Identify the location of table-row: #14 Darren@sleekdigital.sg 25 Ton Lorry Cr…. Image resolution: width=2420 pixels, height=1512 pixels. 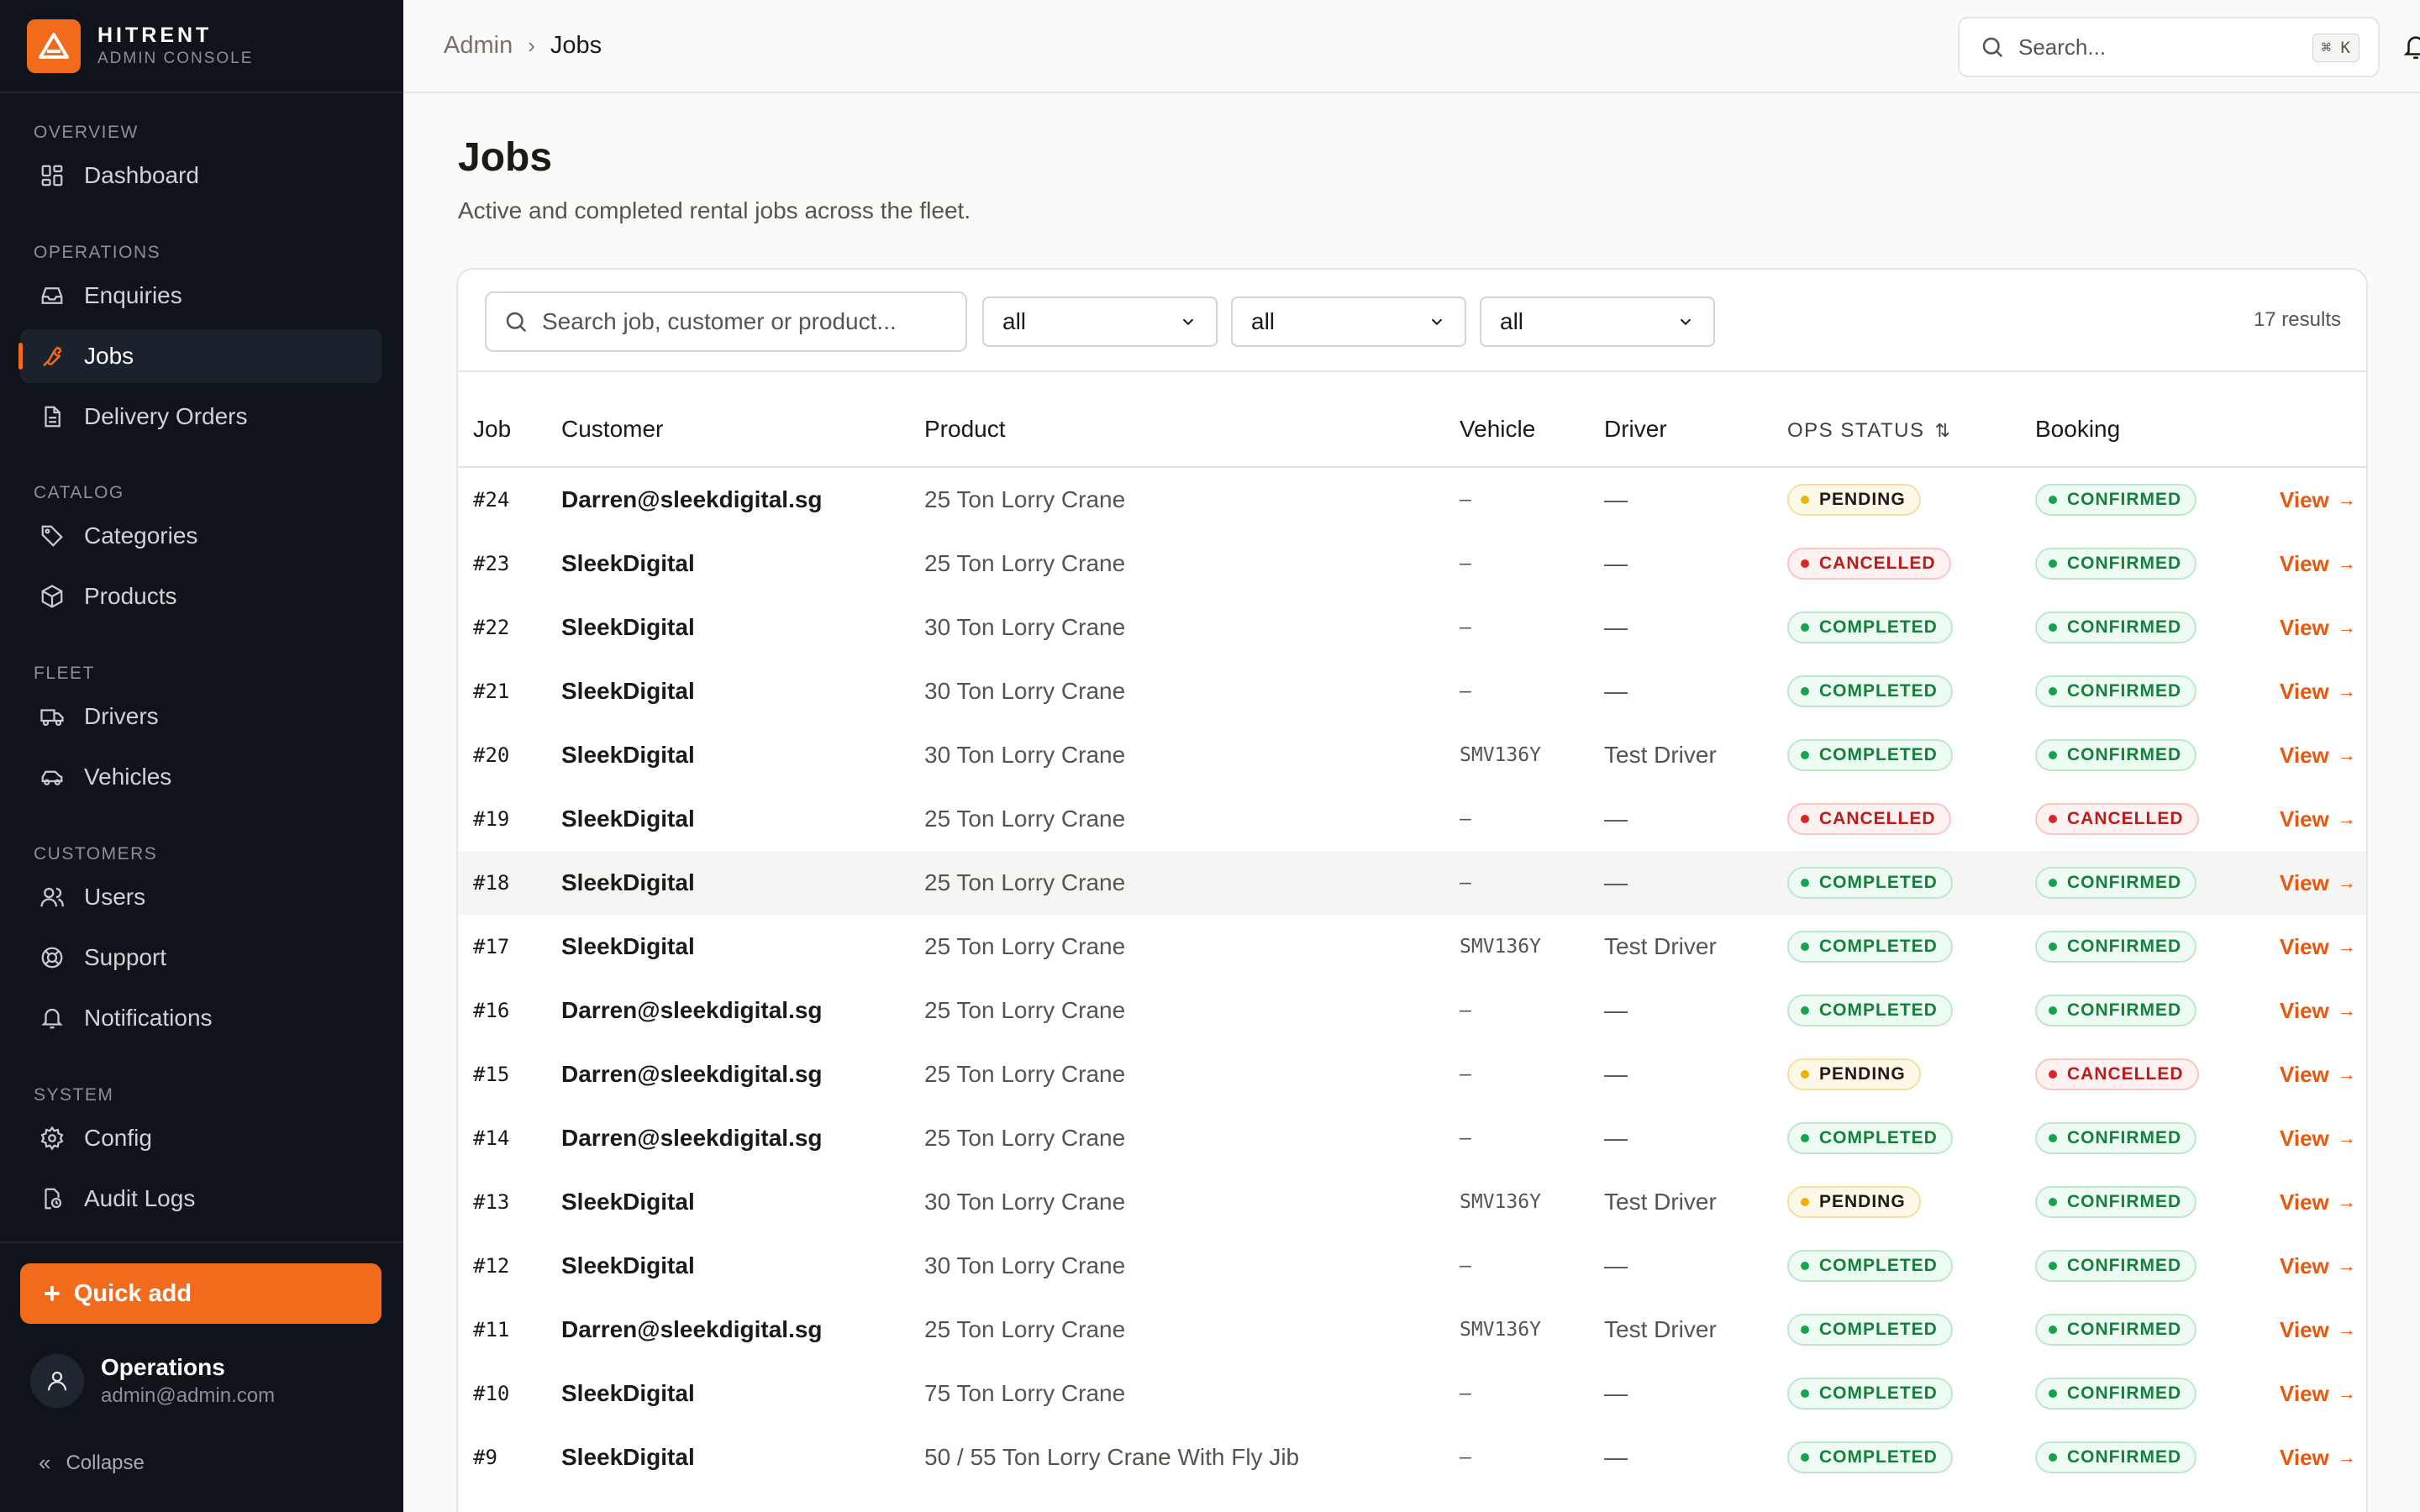
(1412, 1138).